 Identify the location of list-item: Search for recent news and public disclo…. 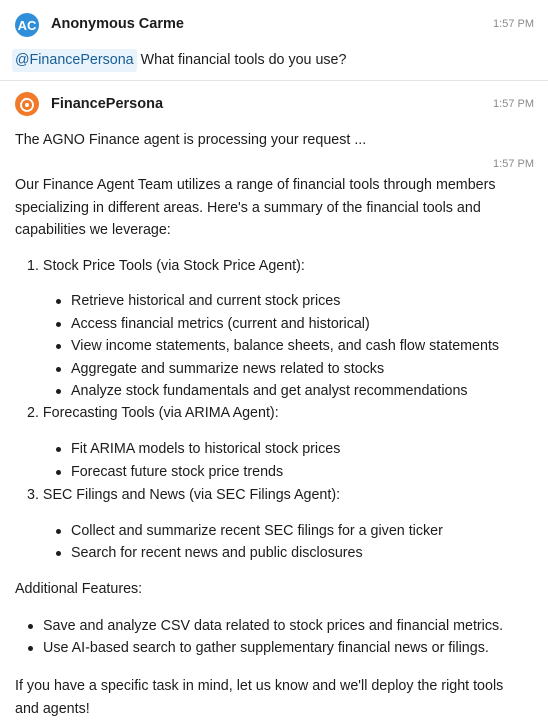
(209, 553).